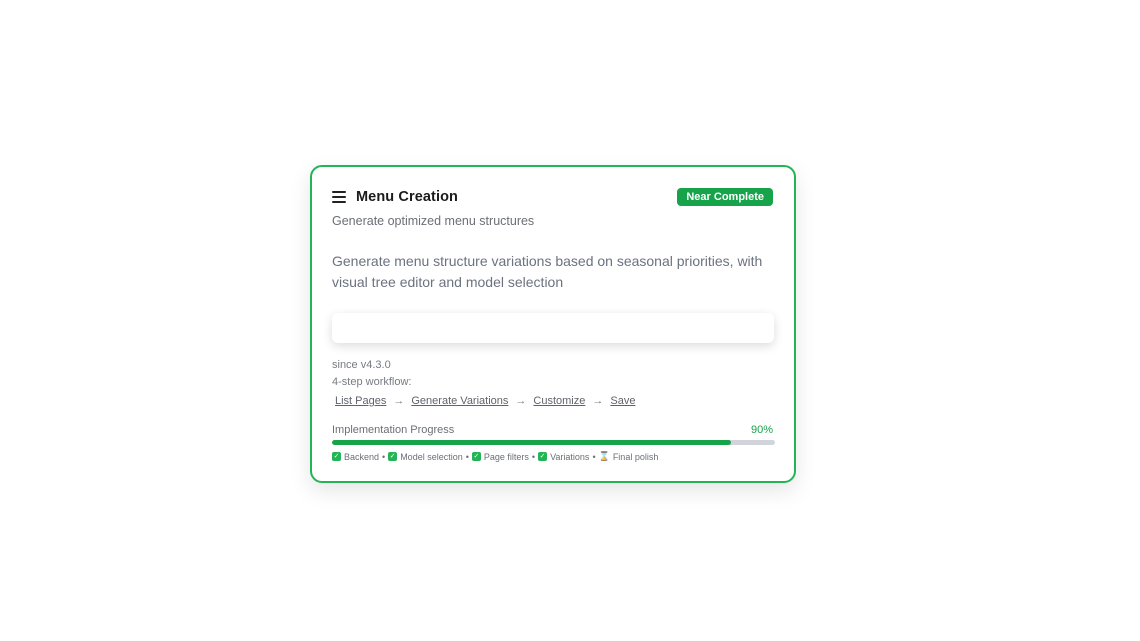  I want to click on action-button, so click(553, 328).